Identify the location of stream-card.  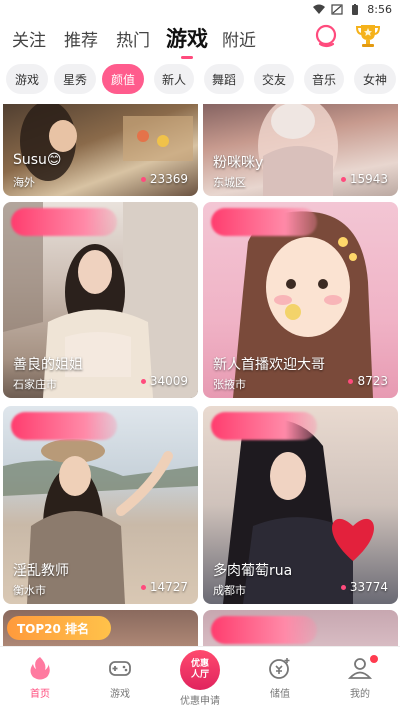
(300, 628).